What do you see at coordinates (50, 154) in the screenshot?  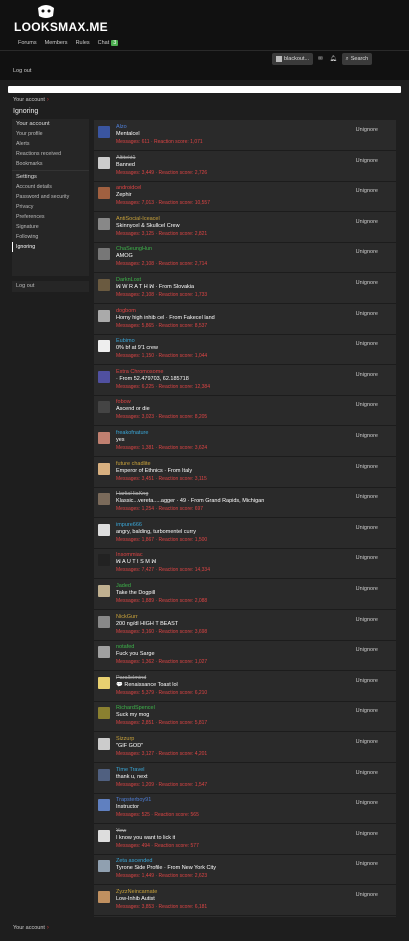 I see `sidebar-item-reactions: Reactions received` at bounding box center [50, 154].